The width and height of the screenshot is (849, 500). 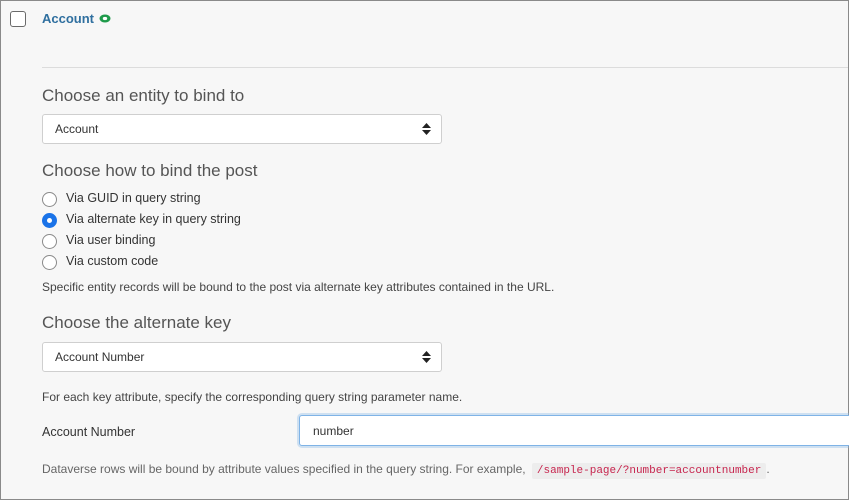 I want to click on radio-label: Via custom code, so click(x=112, y=261).